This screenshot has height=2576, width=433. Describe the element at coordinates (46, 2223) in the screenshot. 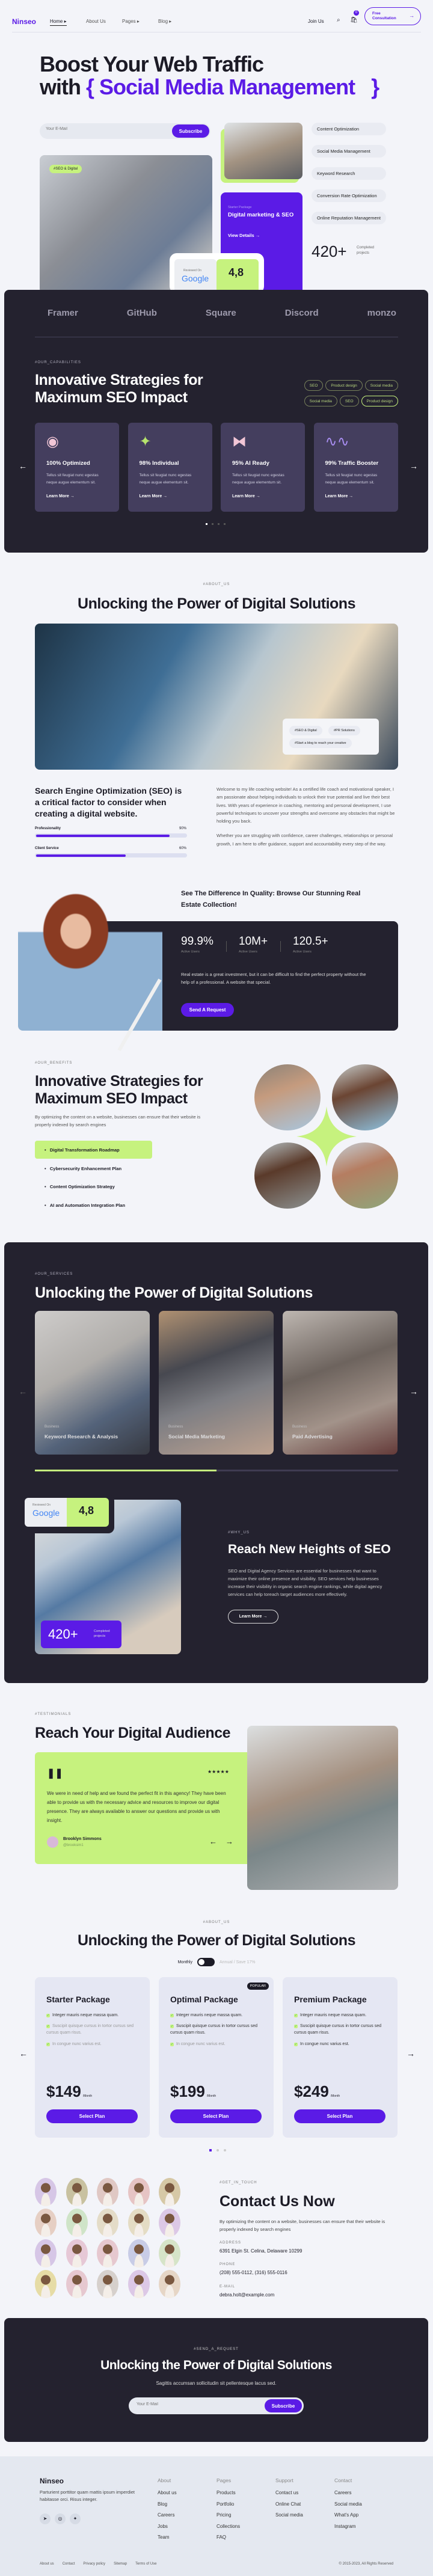

I see `team-avatar` at that location.